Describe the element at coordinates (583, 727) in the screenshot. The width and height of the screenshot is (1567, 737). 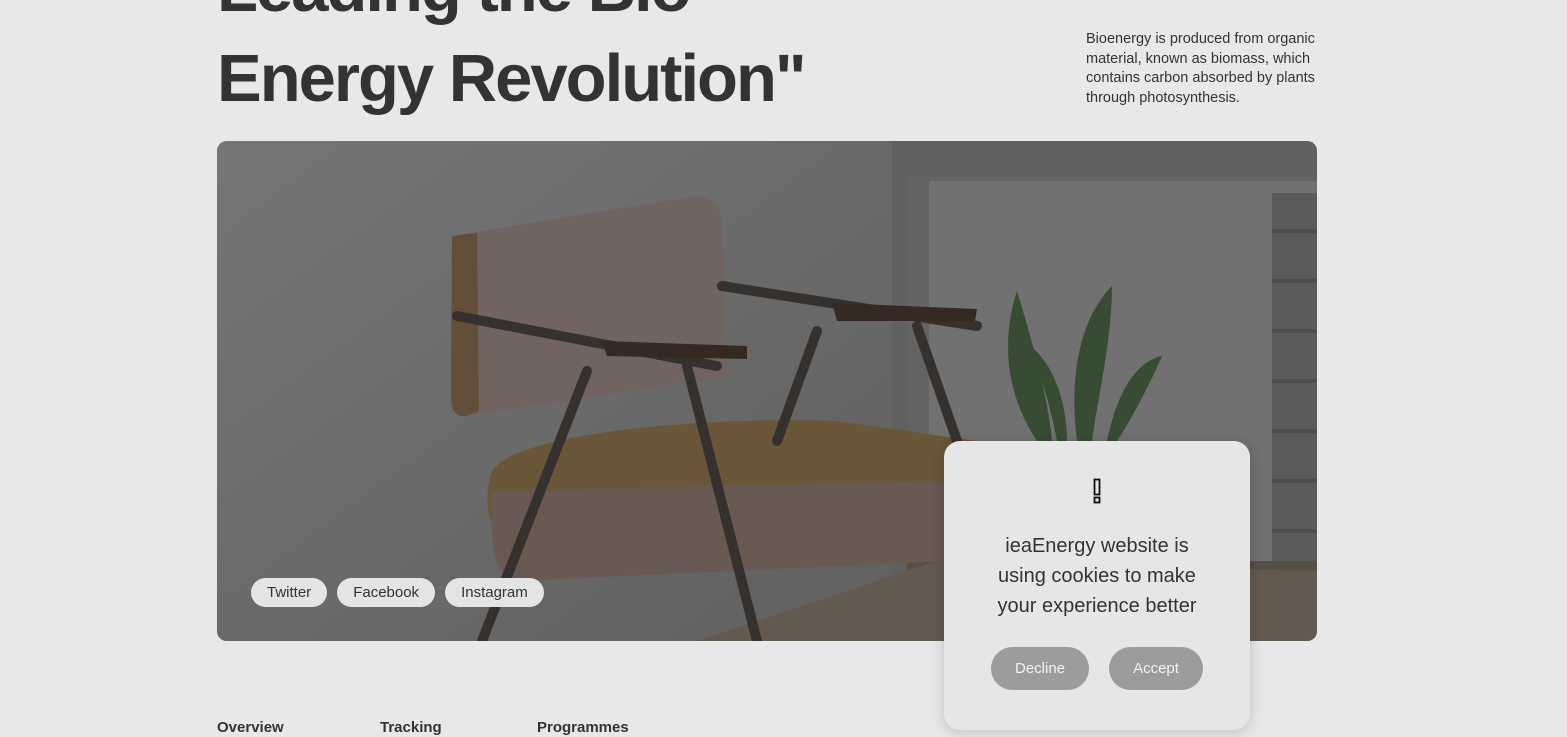
I see `tab-programmes: Programmes` at that location.